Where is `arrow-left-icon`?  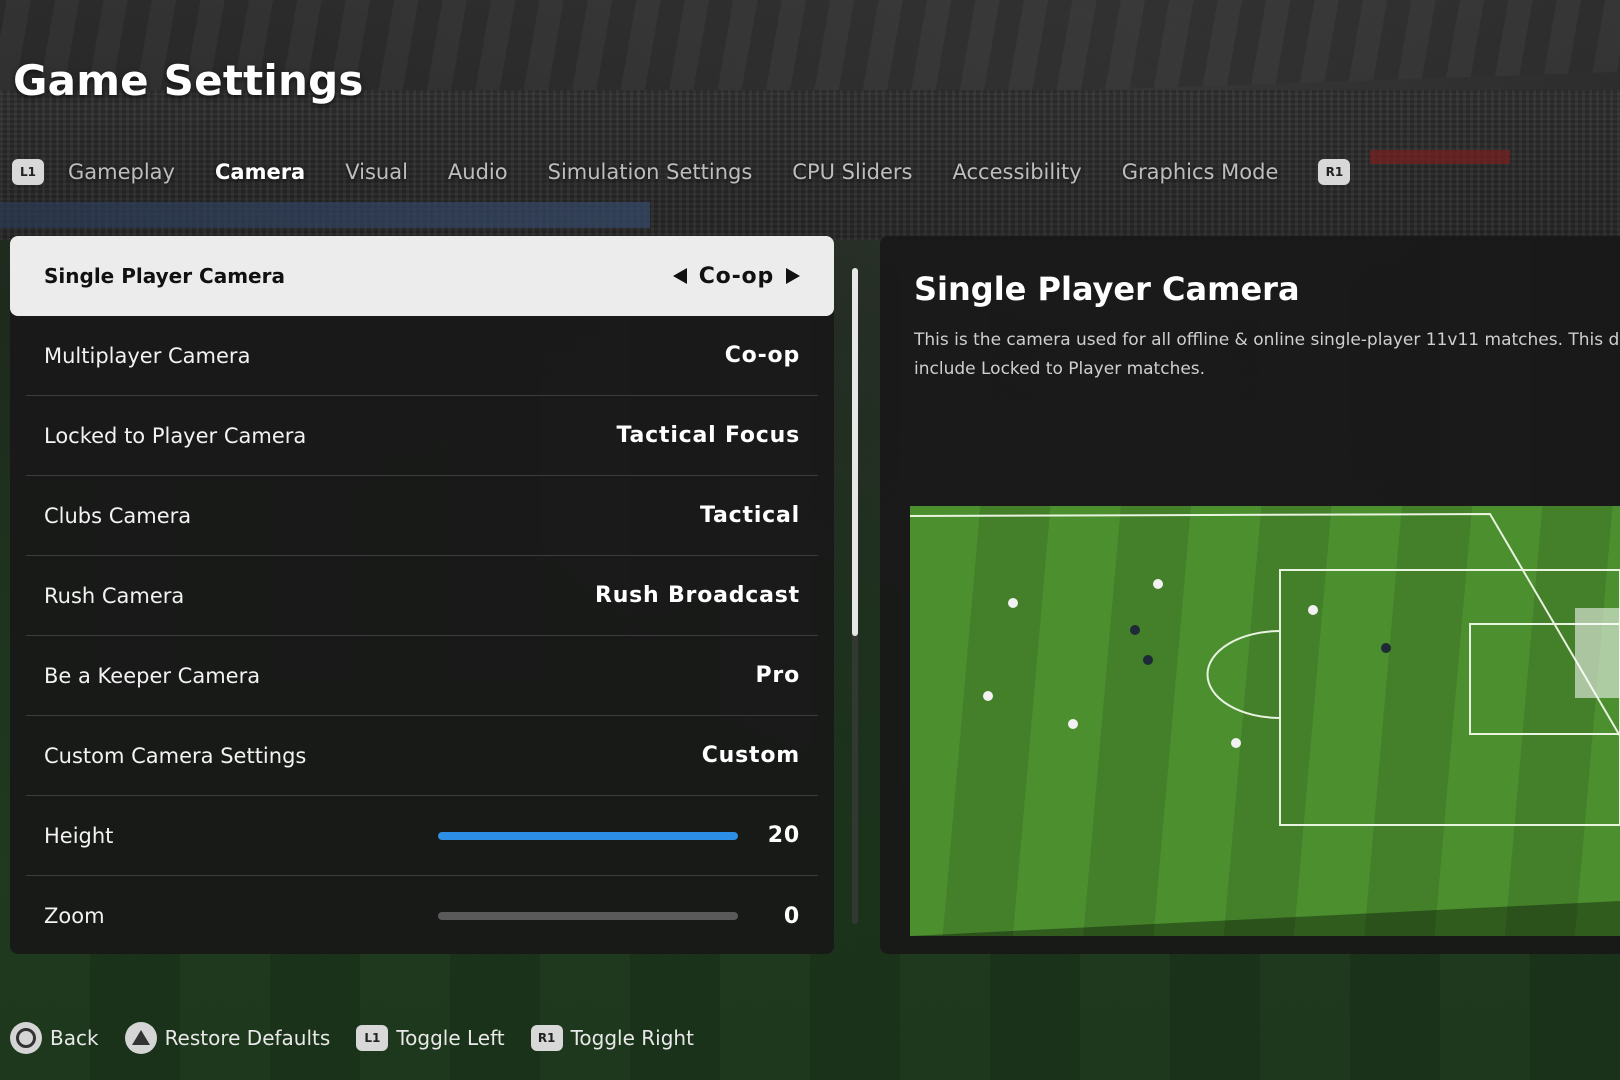
arrow-left-icon is located at coordinates (679, 276).